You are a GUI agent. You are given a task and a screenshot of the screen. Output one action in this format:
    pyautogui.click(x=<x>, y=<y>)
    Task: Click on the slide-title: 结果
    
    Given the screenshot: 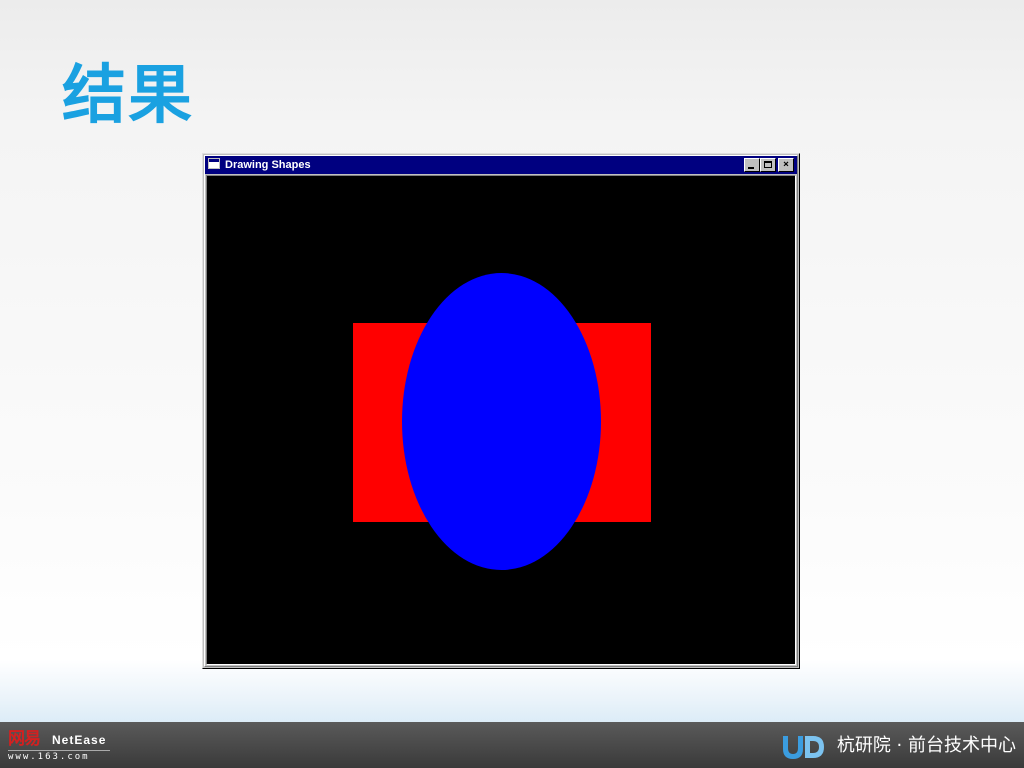 What is the action you would take?
    pyautogui.click(x=128, y=96)
    